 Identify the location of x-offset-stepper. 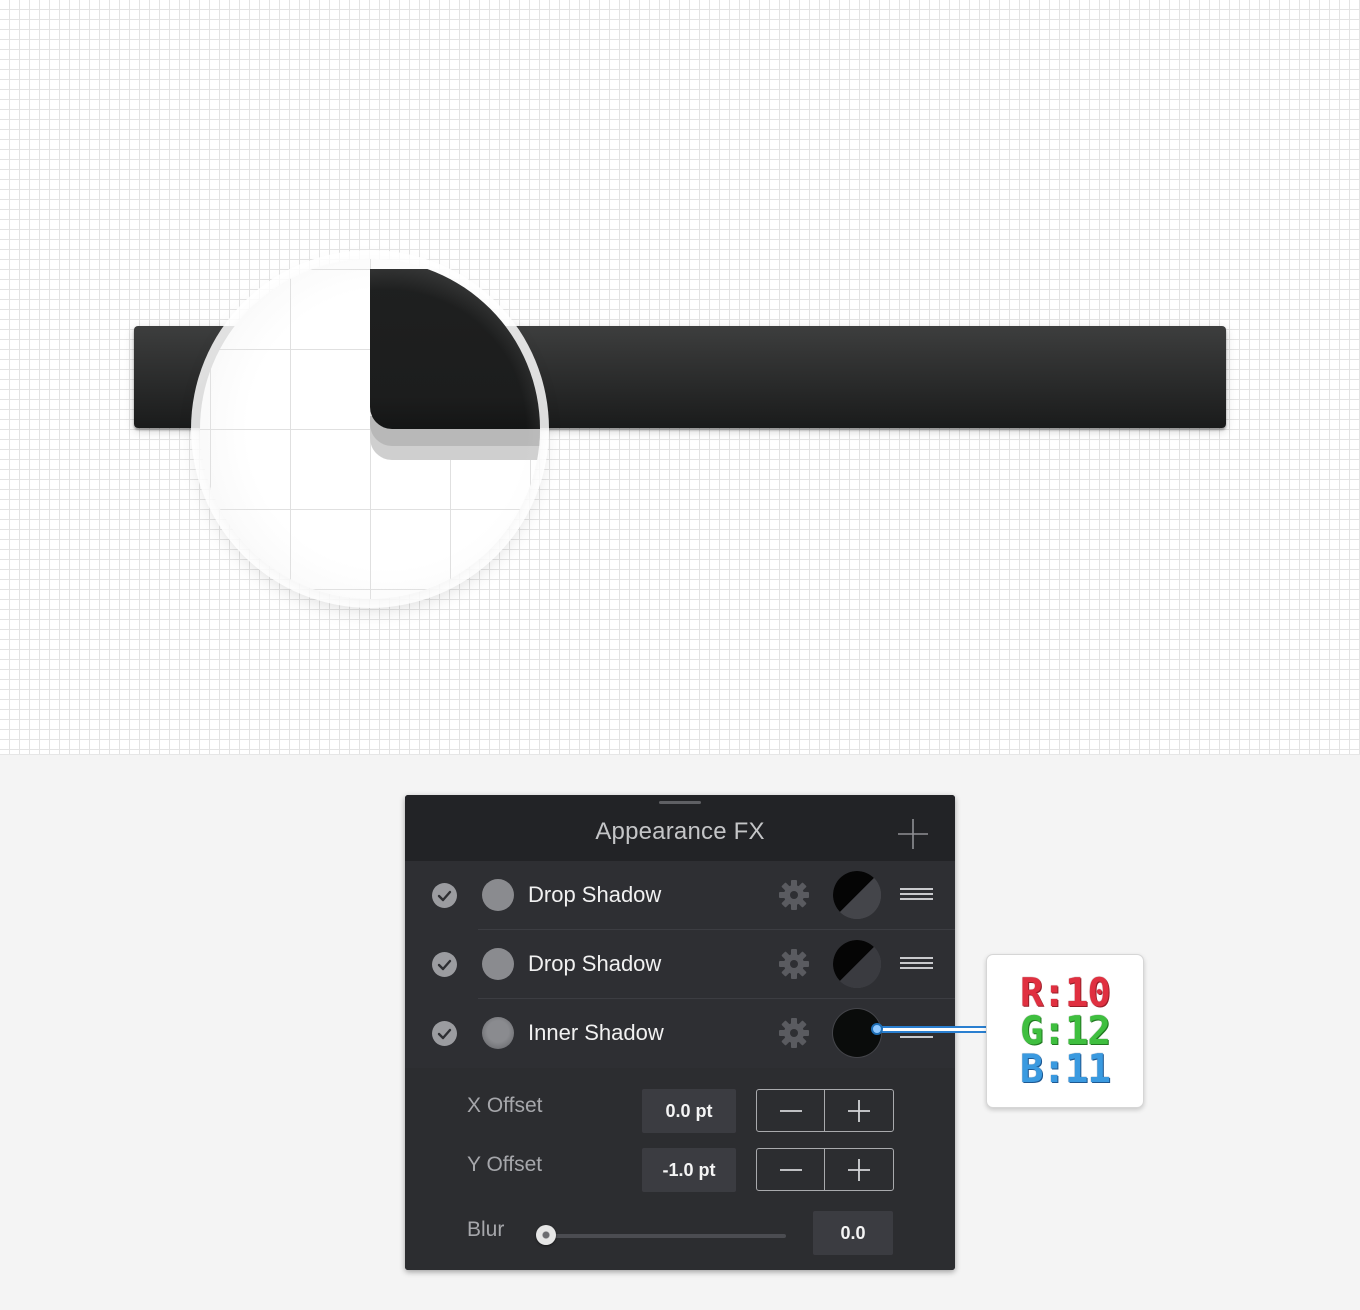
(825, 1110).